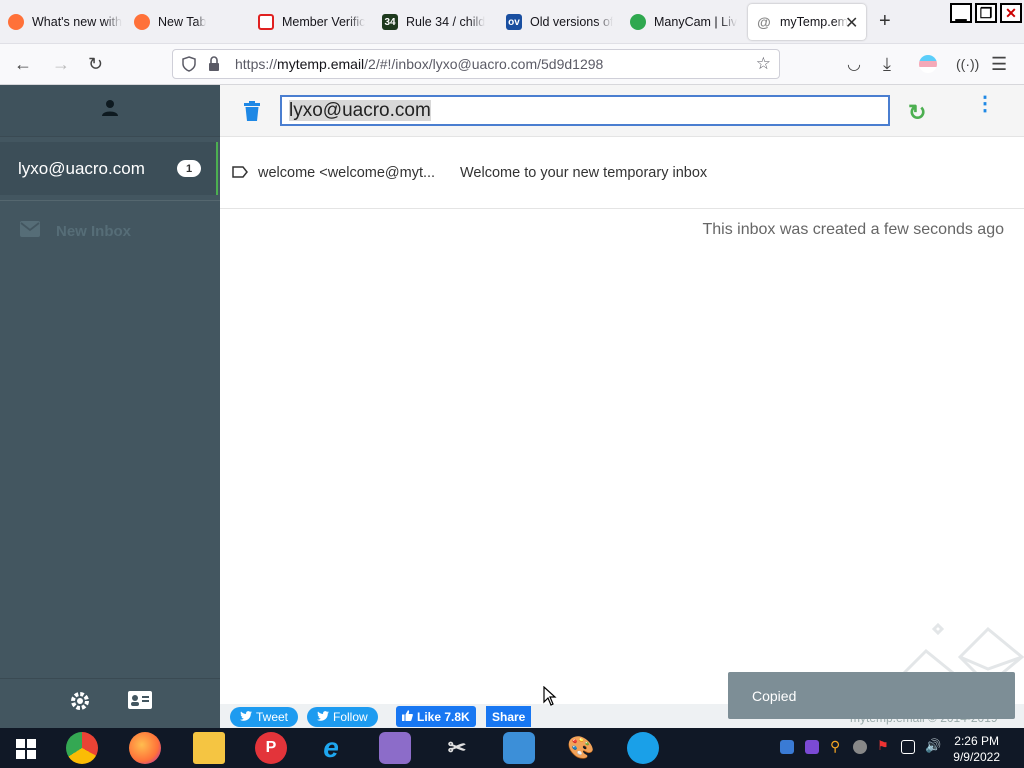 The image size is (1024, 768). I want to click on tab-label: myTemp.em, so click(814, 22).